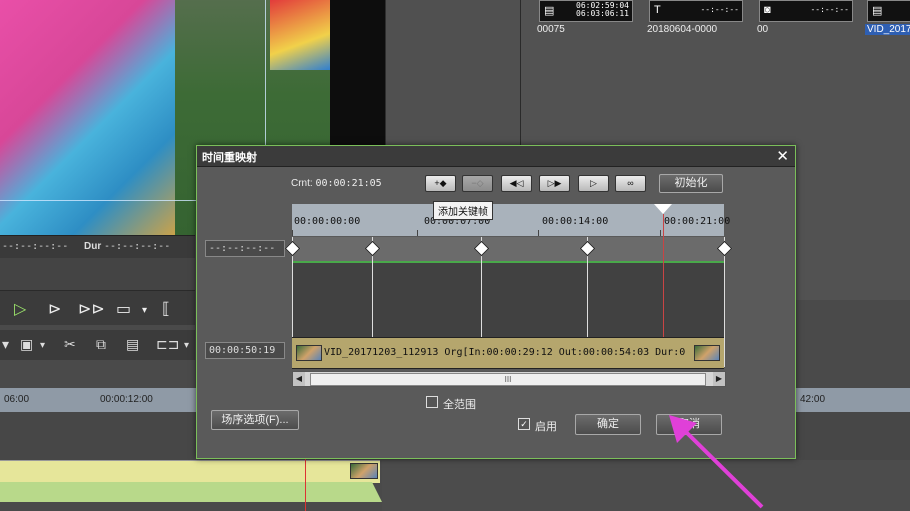 The width and height of the screenshot is (910, 511). What do you see at coordinates (551, 29) in the screenshot?
I see `bin-clip-1-label: 00075` at bounding box center [551, 29].